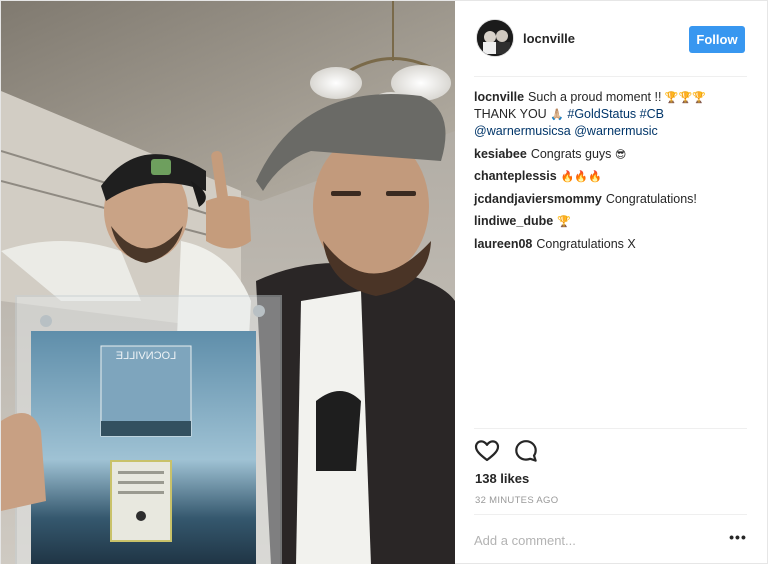  Describe the element at coordinates (549, 38) in the screenshot. I see `post-author-username: locnville` at that location.